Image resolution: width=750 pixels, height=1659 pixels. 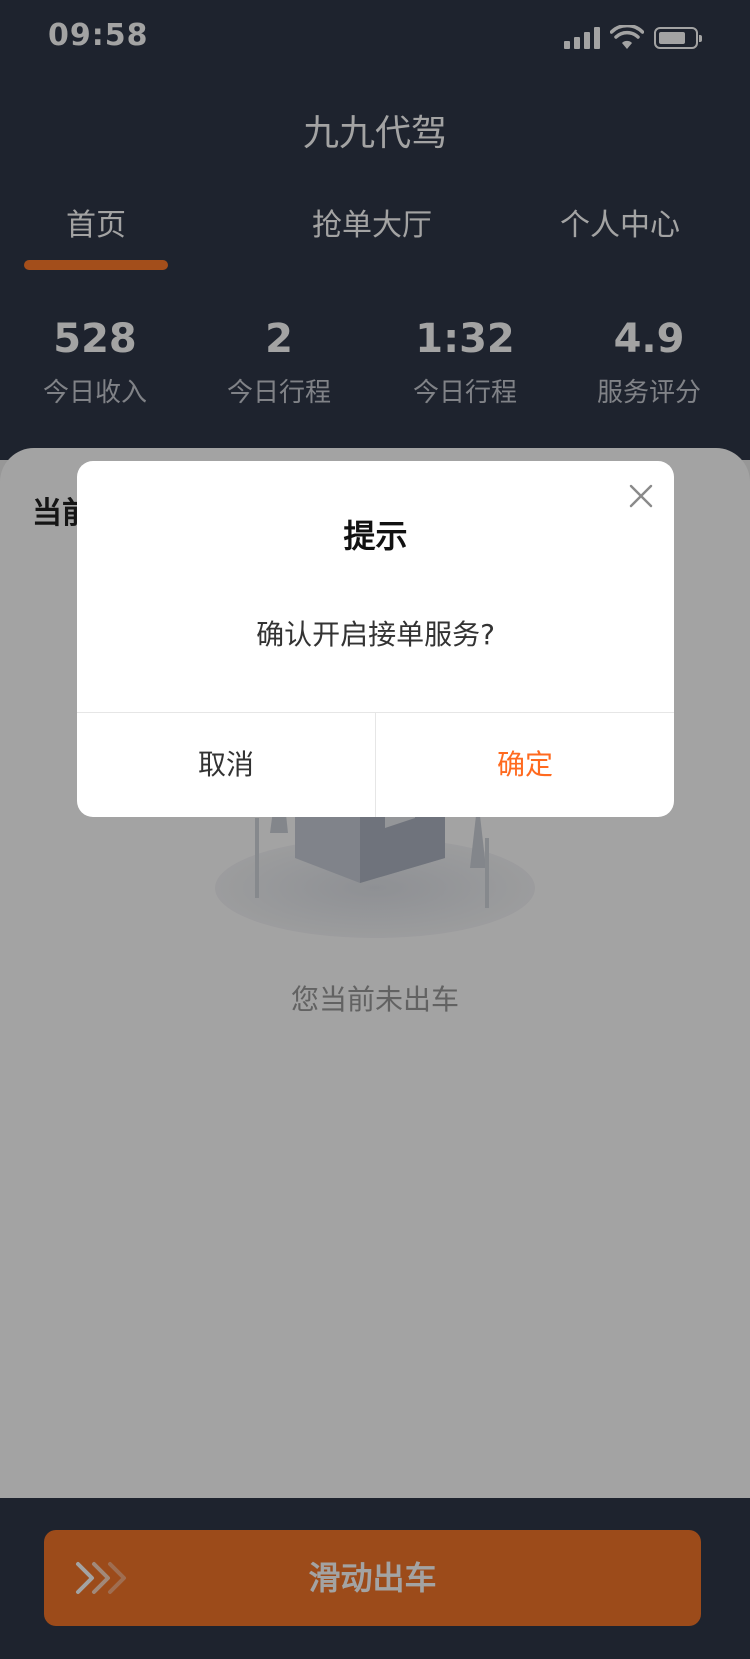 I want to click on dialog-title: 提示, so click(x=375, y=536).